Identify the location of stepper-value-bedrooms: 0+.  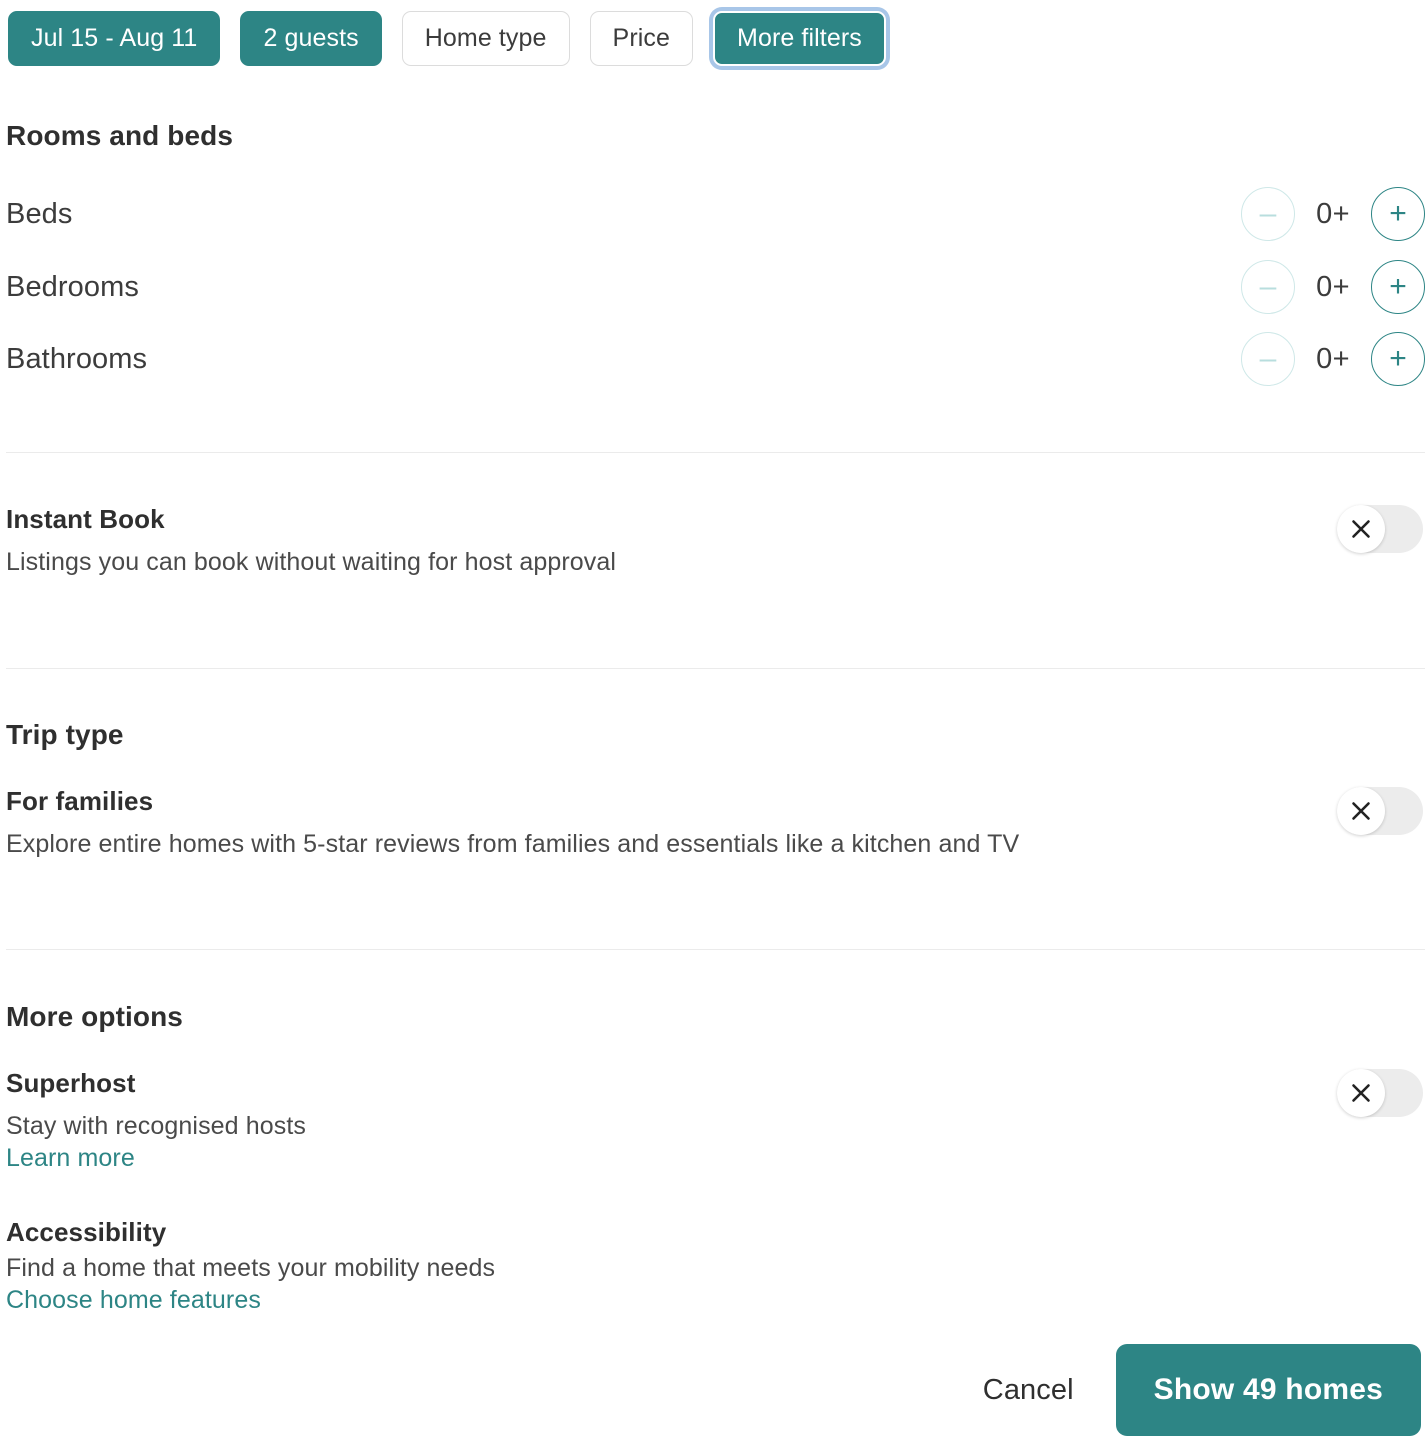
(1333, 286).